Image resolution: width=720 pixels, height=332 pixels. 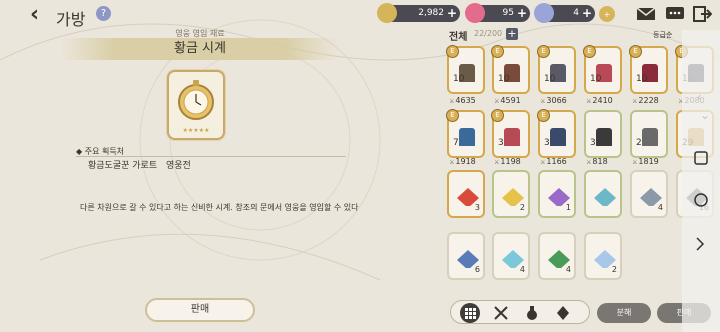 What do you see at coordinates (702, 14) in the screenshot?
I see `exit-icon` at bounding box center [702, 14].